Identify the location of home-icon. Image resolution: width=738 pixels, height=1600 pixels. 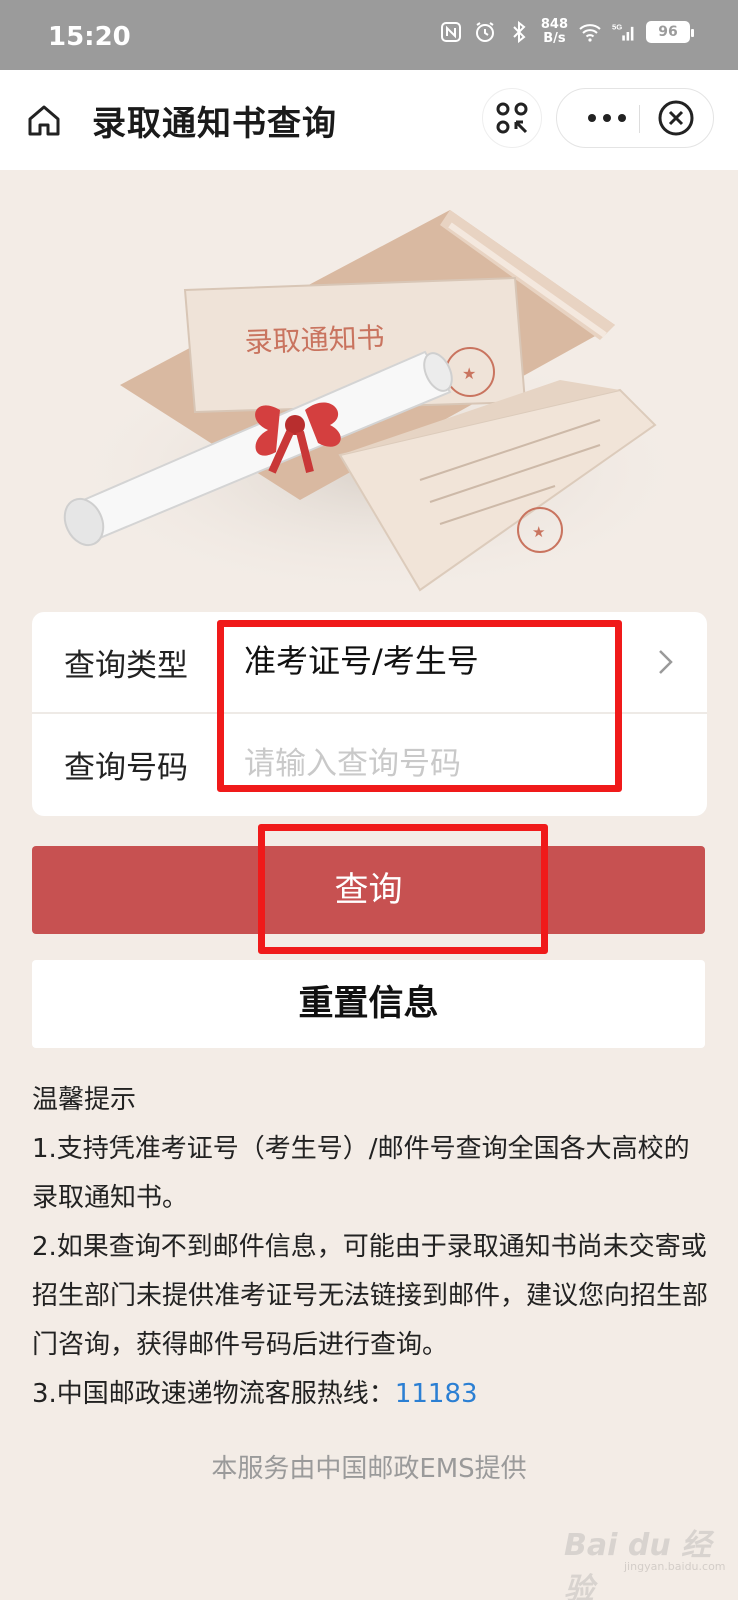
(44, 120).